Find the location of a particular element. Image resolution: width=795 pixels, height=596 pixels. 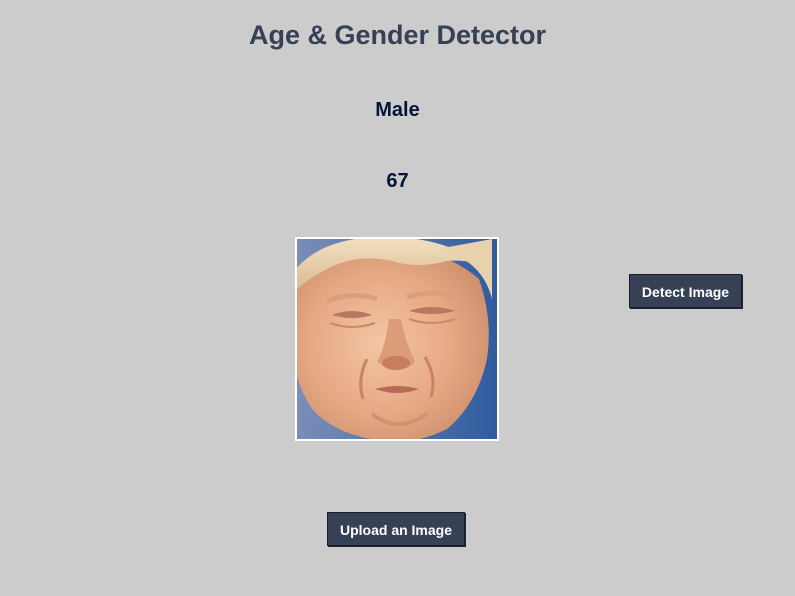

detect-image-button: Detect Image is located at coordinates (685, 291).